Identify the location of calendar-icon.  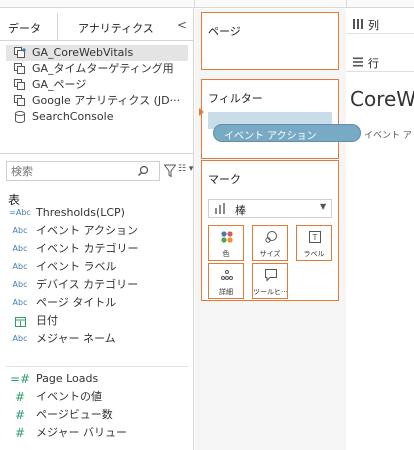
(20, 322).